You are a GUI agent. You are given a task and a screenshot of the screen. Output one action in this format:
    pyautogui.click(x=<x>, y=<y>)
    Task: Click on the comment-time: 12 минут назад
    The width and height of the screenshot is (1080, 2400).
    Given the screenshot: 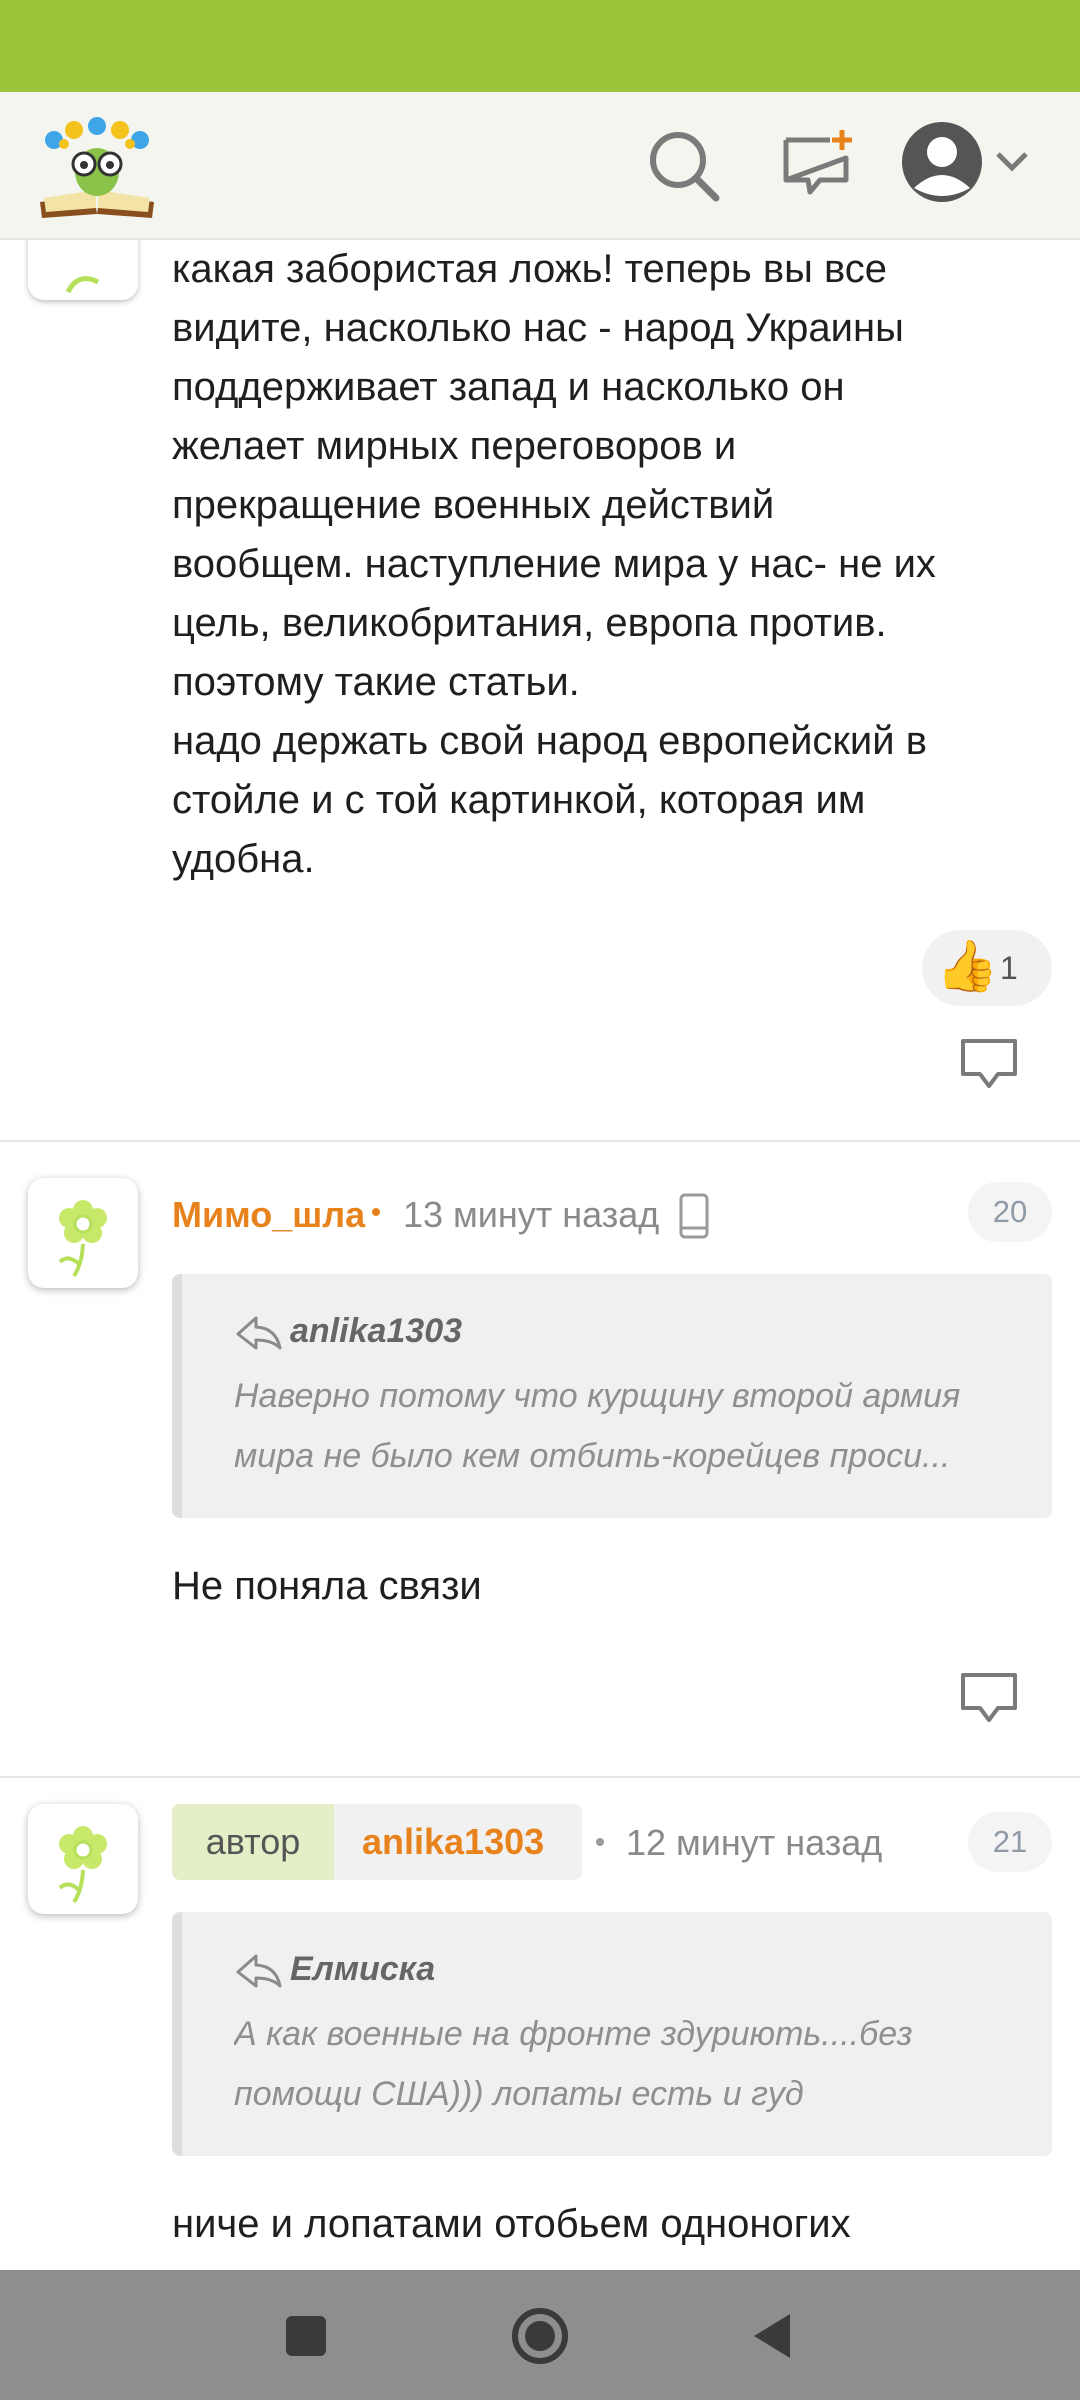 What is the action you would take?
    pyautogui.click(x=754, y=1842)
    